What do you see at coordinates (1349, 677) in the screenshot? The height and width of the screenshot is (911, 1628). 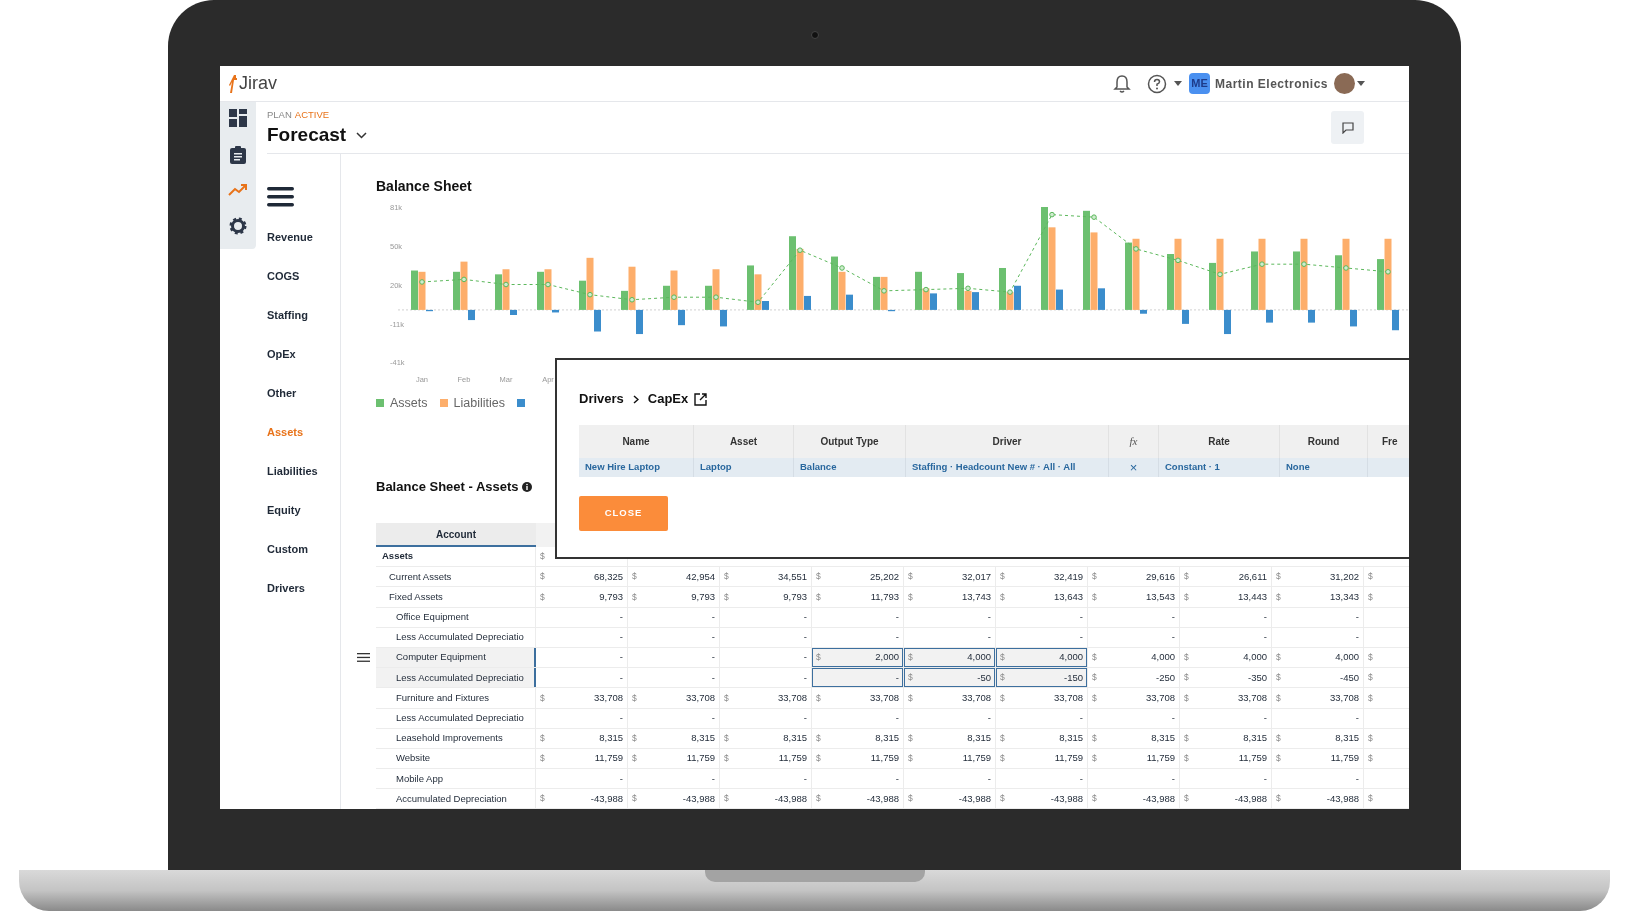 I see `cell-value: -450` at bounding box center [1349, 677].